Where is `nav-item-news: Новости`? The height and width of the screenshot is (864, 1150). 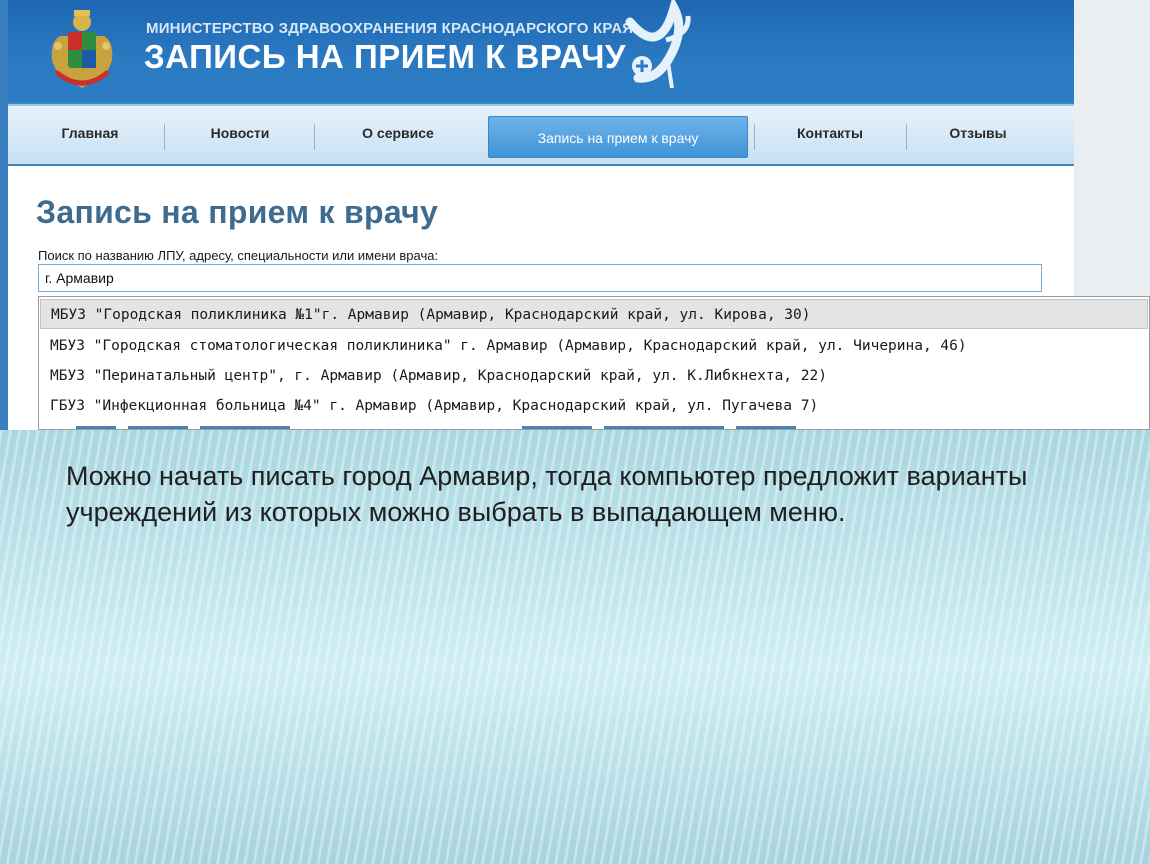
nav-item-news: Новости is located at coordinates (240, 137).